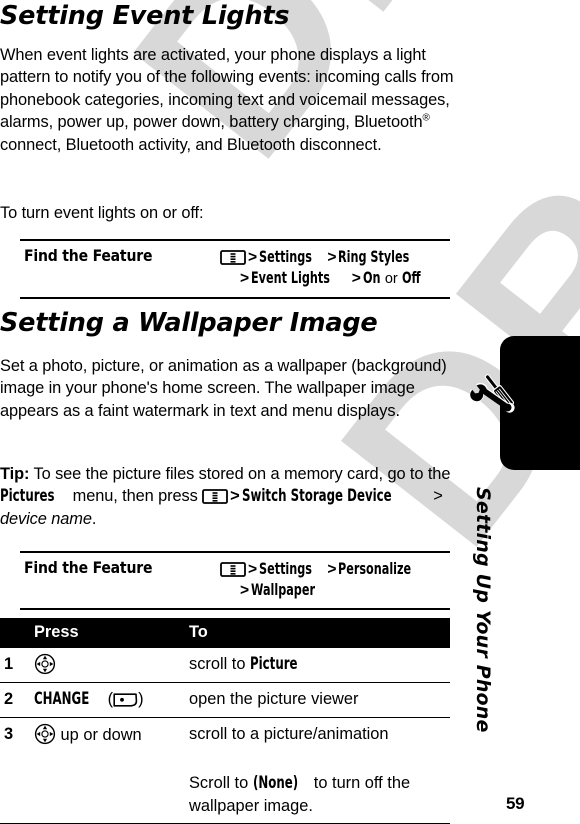  Describe the element at coordinates (141, 699) in the screenshot. I see `paren-close: )` at that location.